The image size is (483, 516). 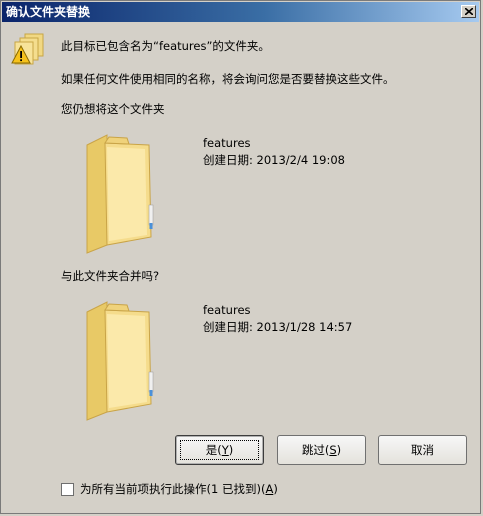 I want to click on title-bar: 确认文件夹替换, so click(x=240, y=12).